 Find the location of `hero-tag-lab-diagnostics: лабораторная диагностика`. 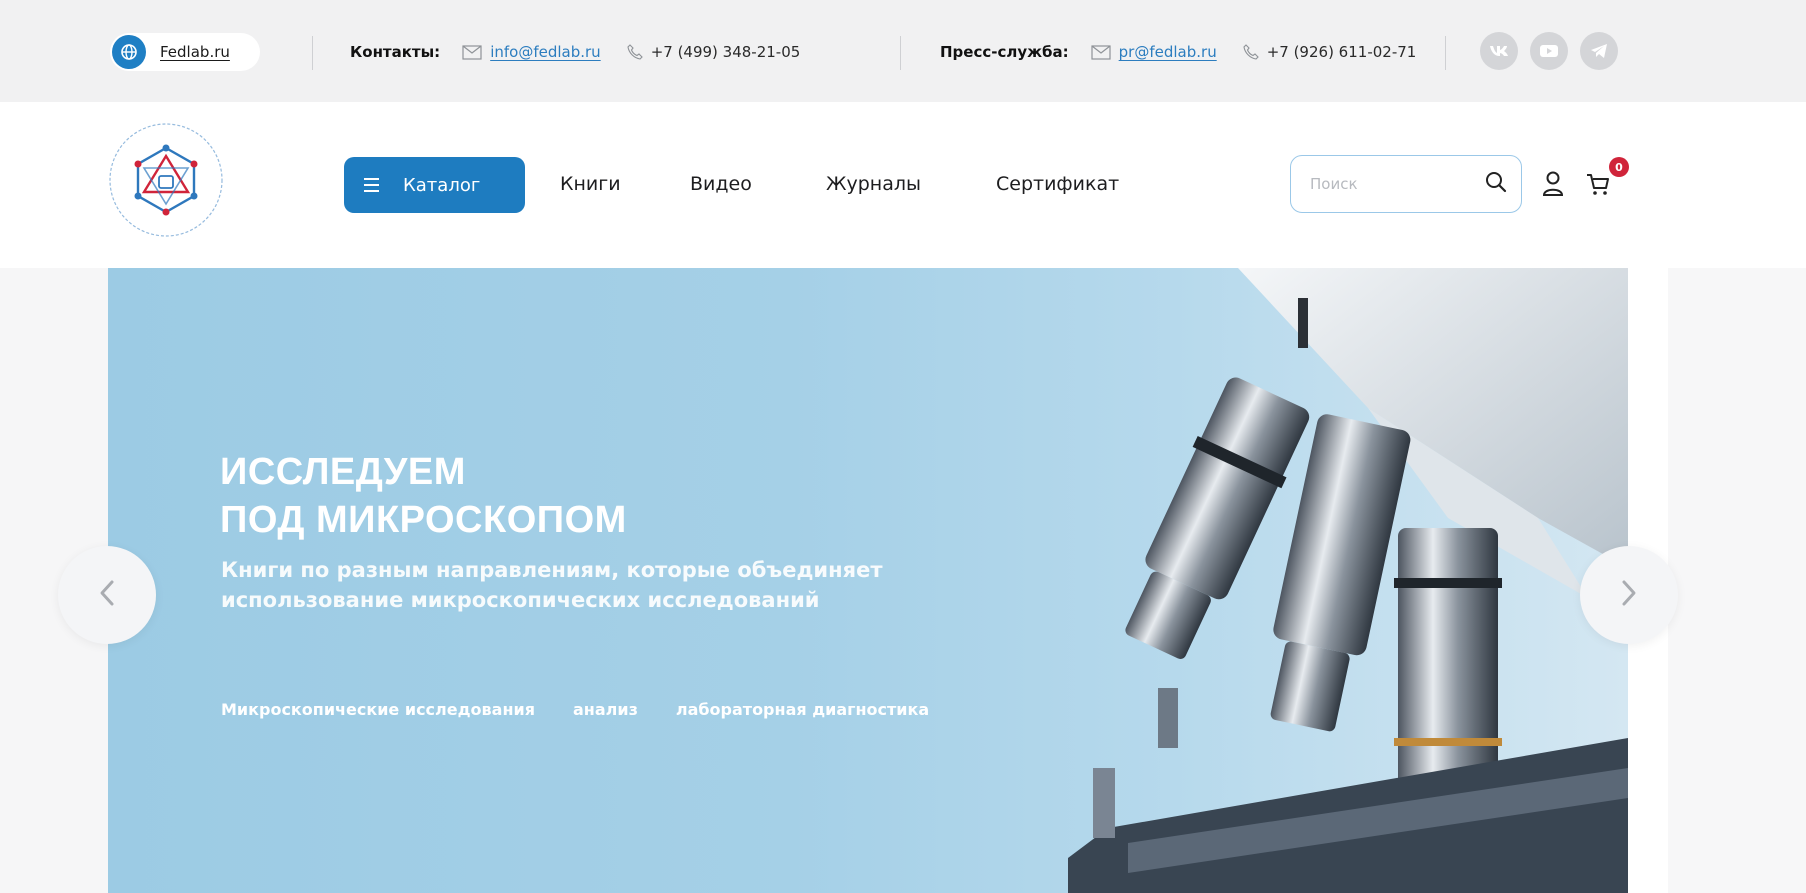

hero-tag-lab-diagnostics: лабораторная диагностика is located at coordinates (802, 709).